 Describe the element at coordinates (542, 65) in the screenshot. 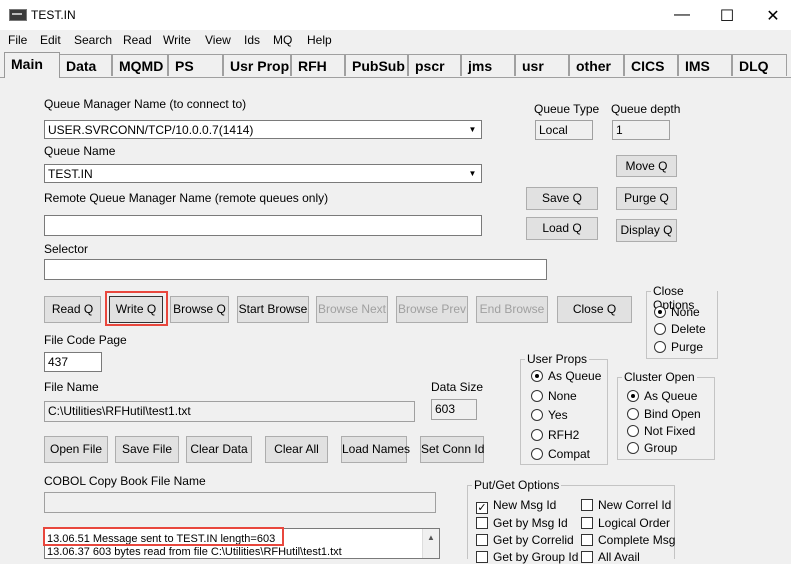

I see `tab-usr: usr` at that location.